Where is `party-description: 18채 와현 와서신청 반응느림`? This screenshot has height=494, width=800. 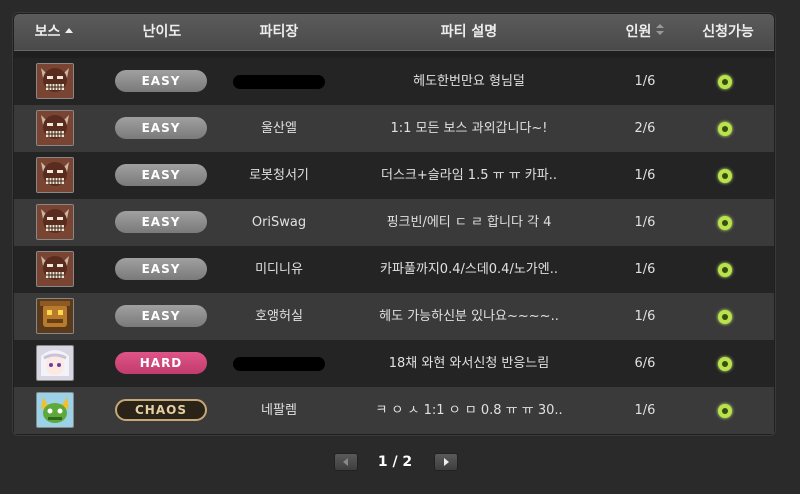
party-description: 18채 와현 와서신청 반응느림 is located at coordinates (469, 363).